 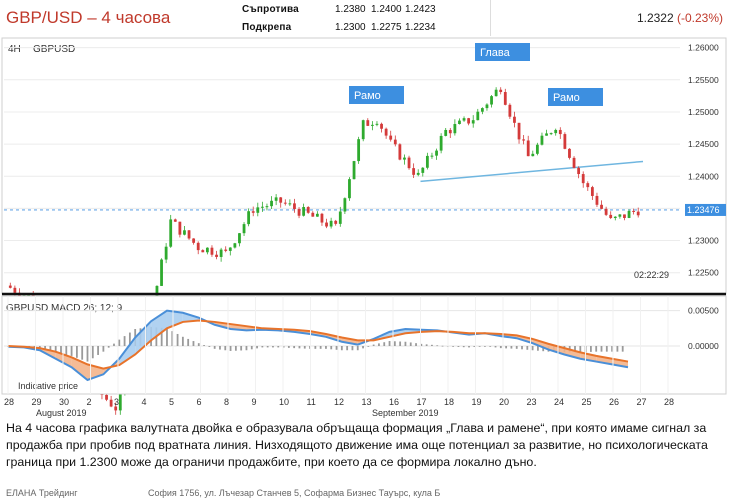 What do you see at coordinates (367, 402) in the screenshot?
I see `x-tick-label: 13` at bounding box center [367, 402].